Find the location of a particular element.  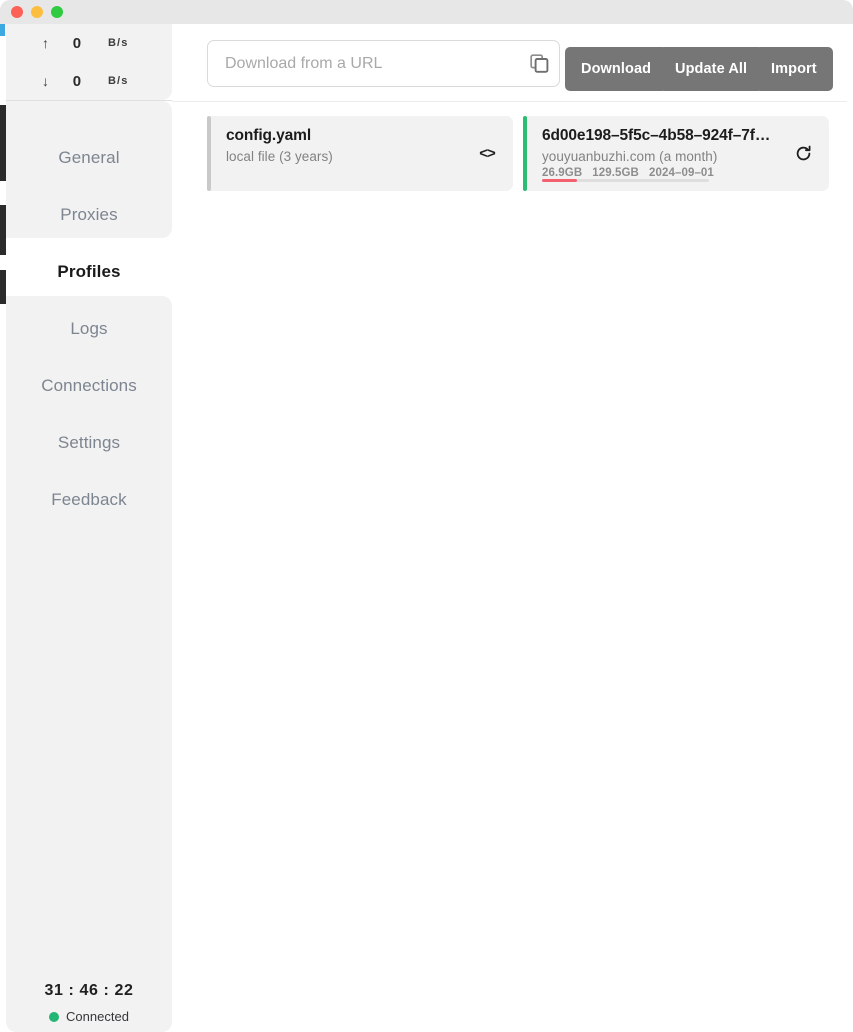

profile-title: config.yaml is located at coordinates (269, 135).